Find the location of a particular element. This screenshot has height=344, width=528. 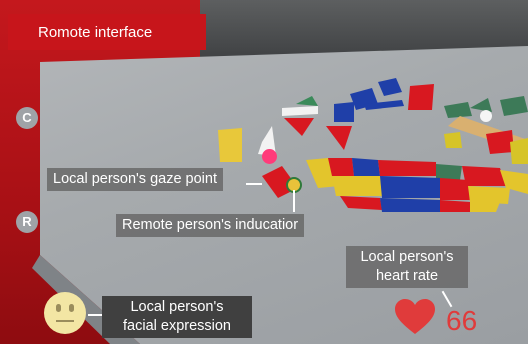

heart-rate-value: 66 is located at coordinates (462, 320).